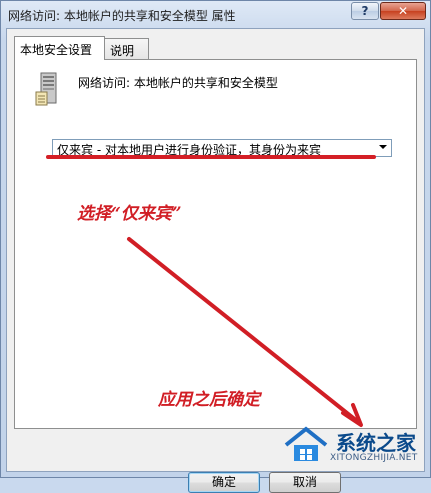 The width and height of the screenshot is (431, 493). I want to click on ok-button: 确定, so click(224, 482).